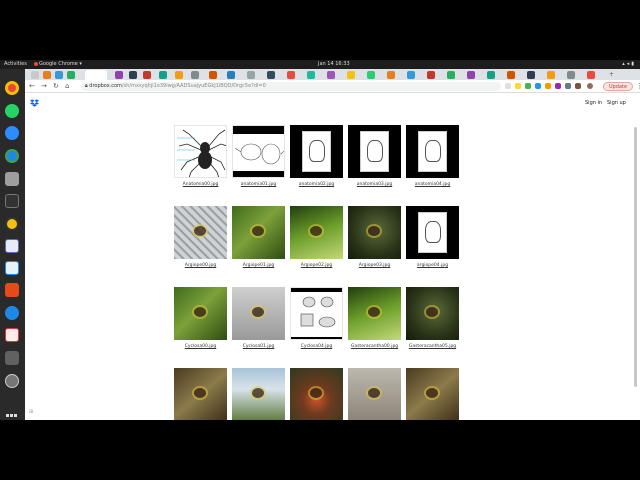  What do you see at coordinates (635, 257) in the screenshot?
I see `scrollbar` at bounding box center [635, 257].